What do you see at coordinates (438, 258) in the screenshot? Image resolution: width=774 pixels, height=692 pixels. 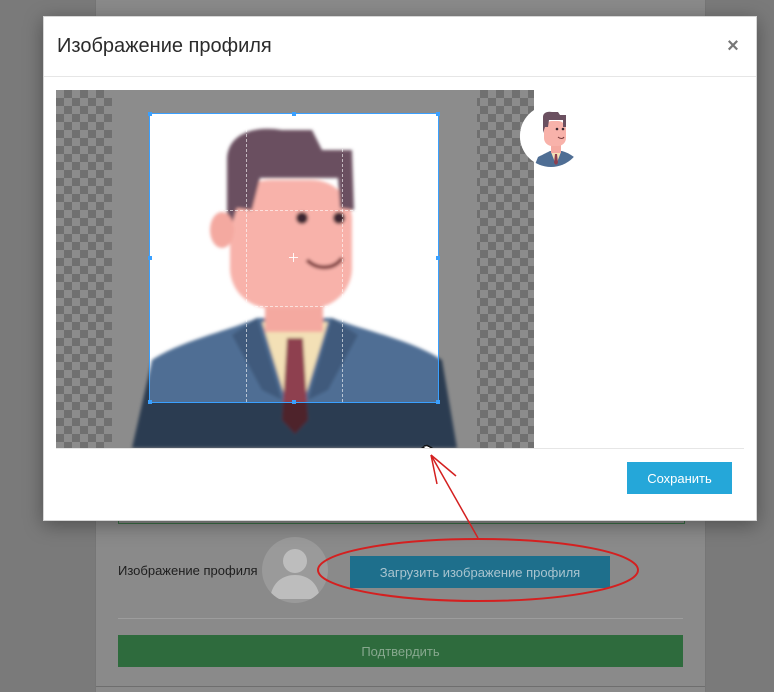 I see `crop-handle-e` at bounding box center [438, 258].